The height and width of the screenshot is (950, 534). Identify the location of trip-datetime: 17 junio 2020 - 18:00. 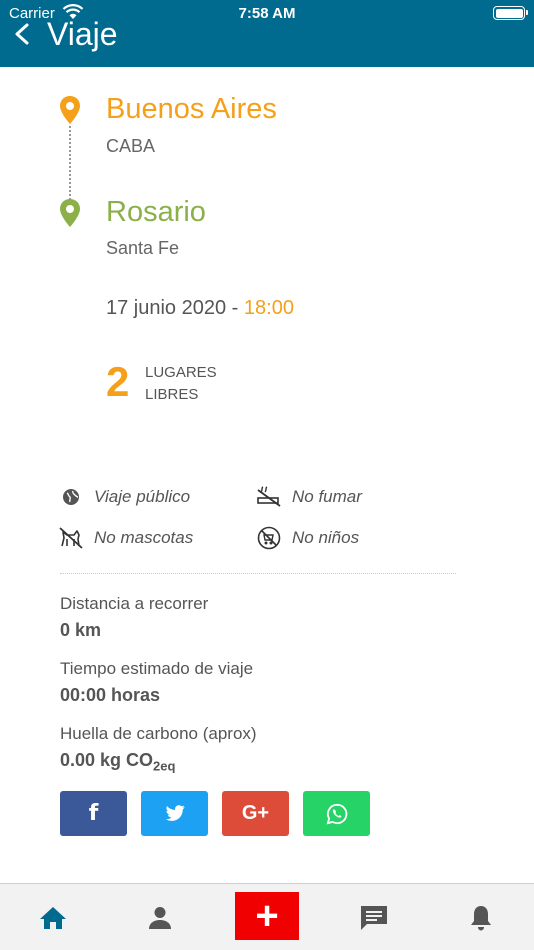
(200, 308).